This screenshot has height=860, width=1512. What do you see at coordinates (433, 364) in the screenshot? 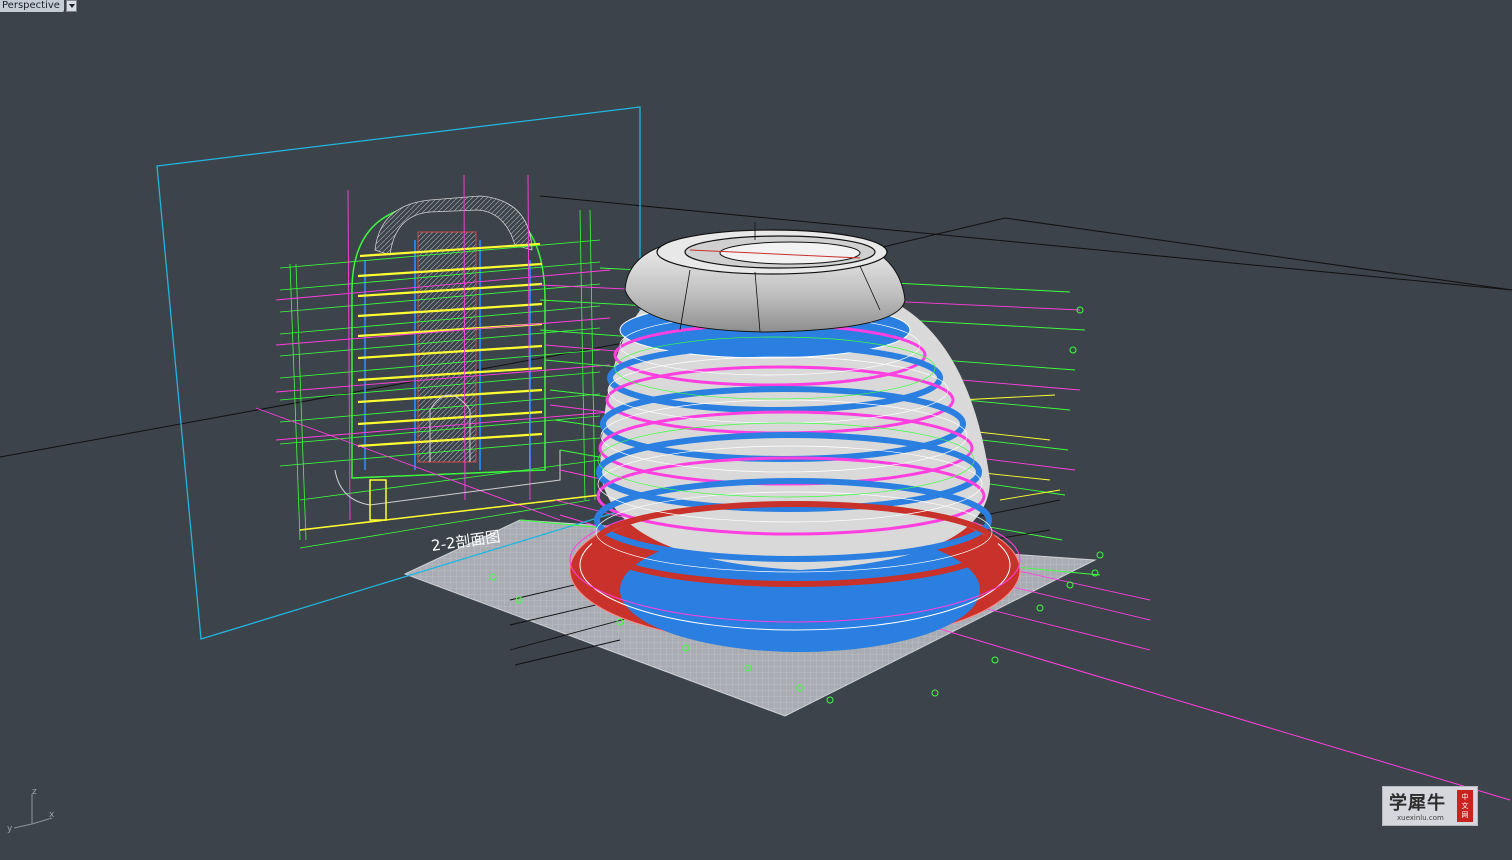
I see `section-drawing: 2-2剖面图` at bounding box center [433, 364].